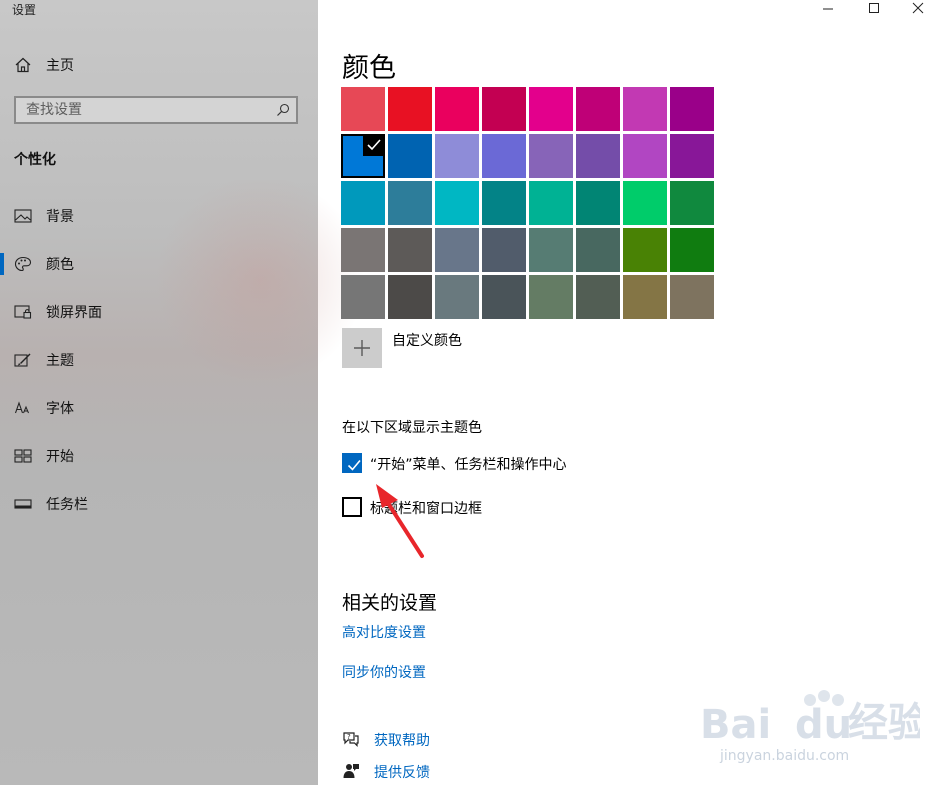  Describe the element at coordinates (527, 203) in the screenshot. I see `accent-color-palette` at that location.